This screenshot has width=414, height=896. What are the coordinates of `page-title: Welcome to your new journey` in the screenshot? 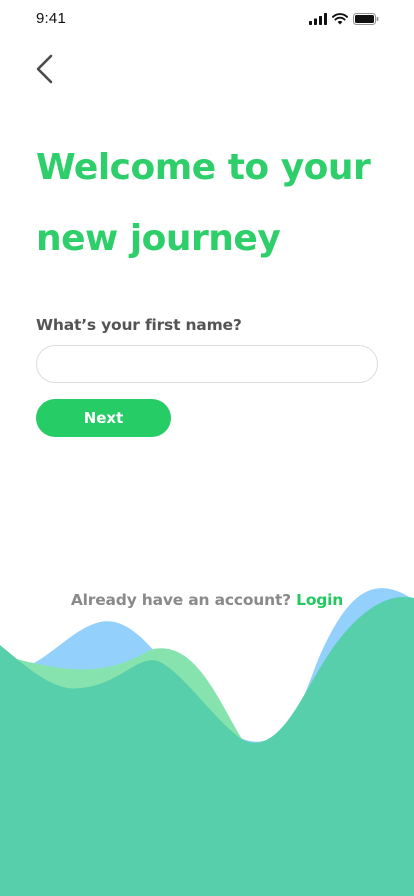 It's located at (221, 203).